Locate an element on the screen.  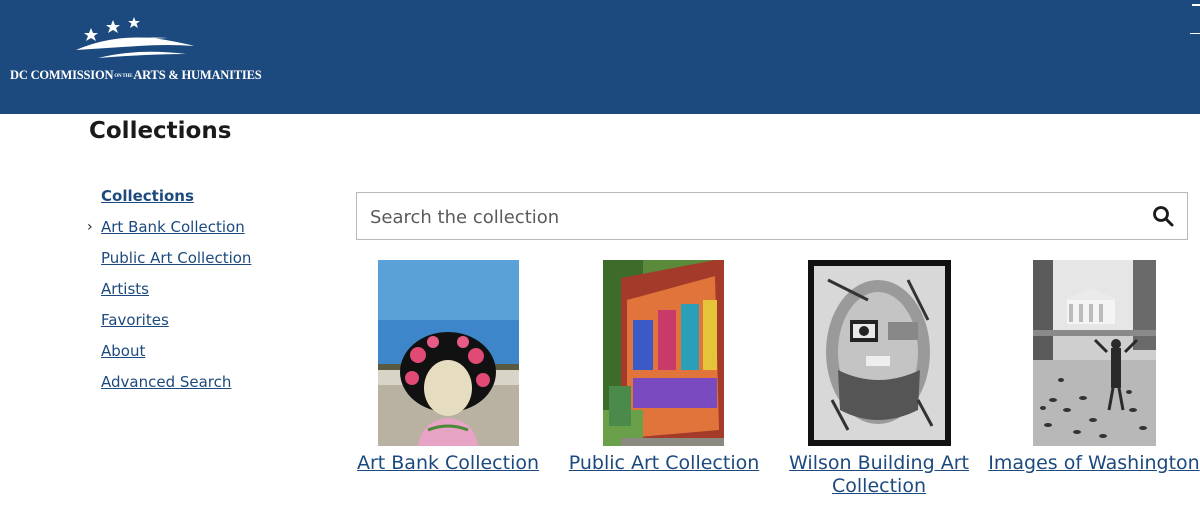
search-icon is located at coordinates (1163, 216).